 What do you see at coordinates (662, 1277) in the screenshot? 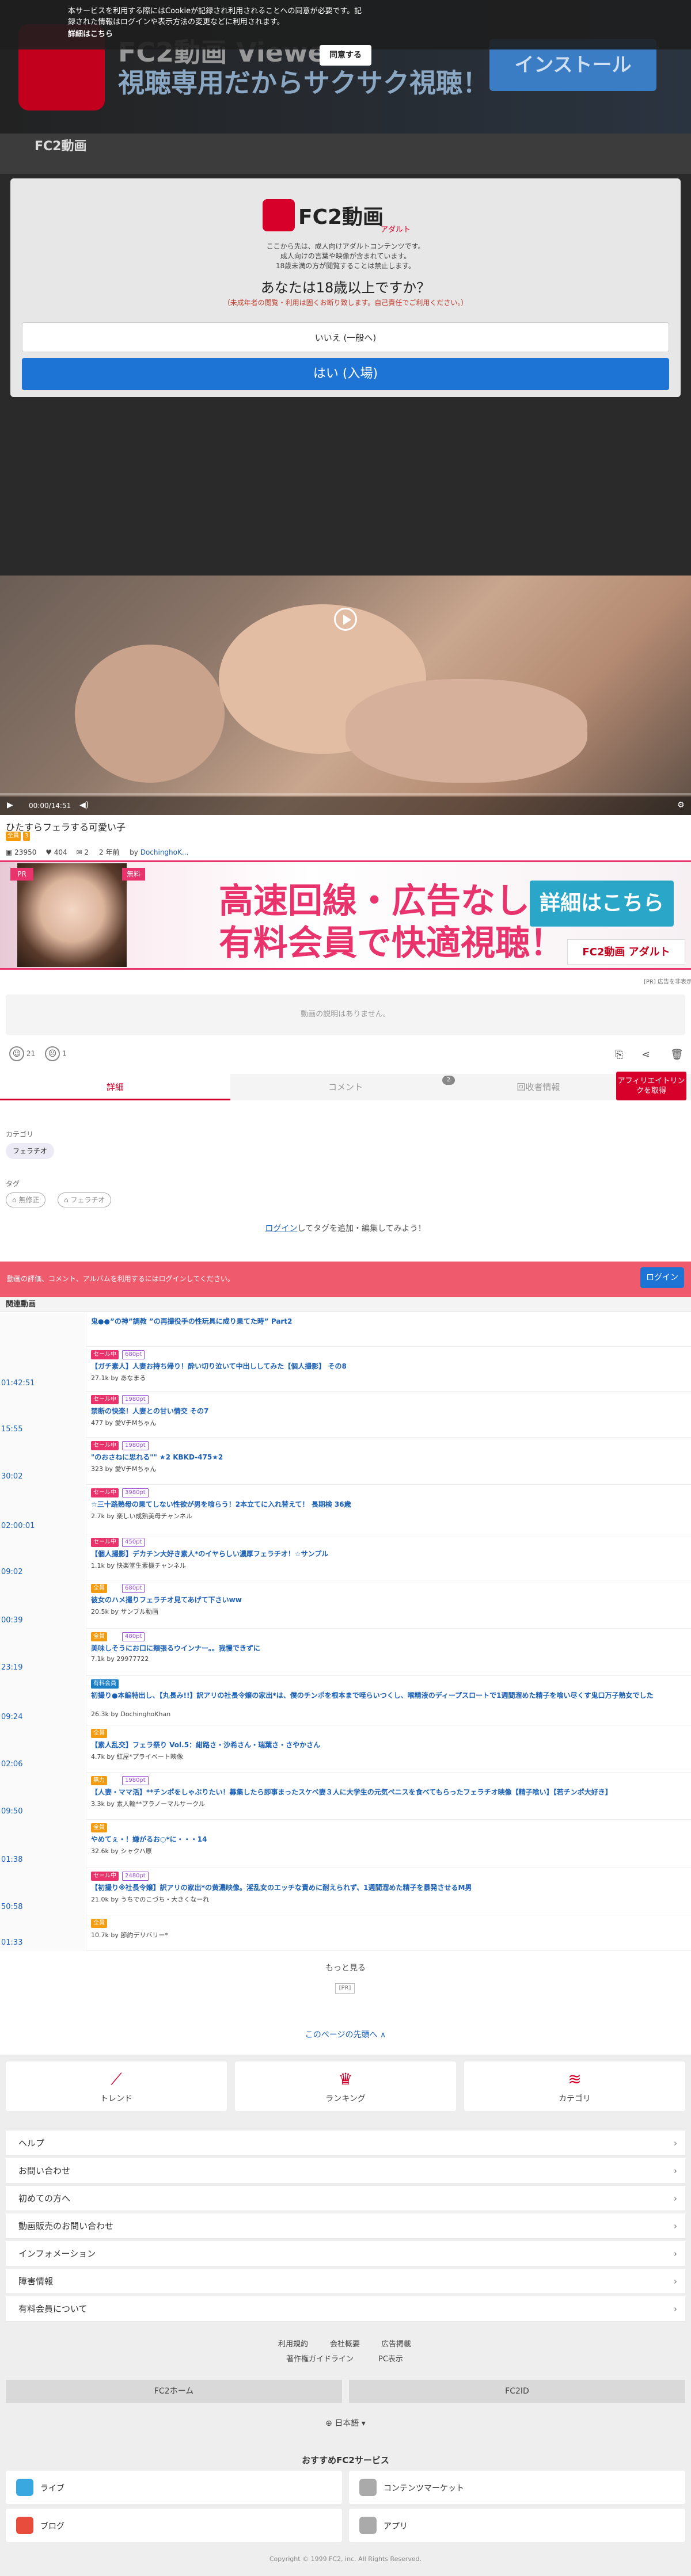
I see `login-button: ログイン` at bounding box center [662, 1277].